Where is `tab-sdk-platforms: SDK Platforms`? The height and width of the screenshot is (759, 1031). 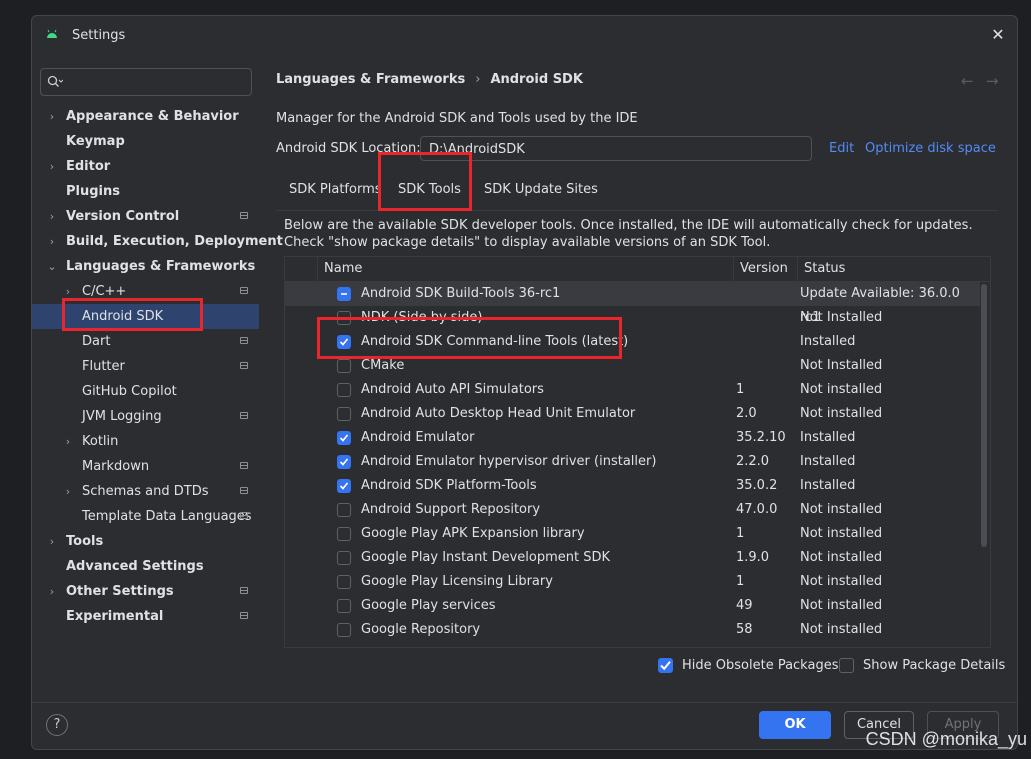 tab-sdk-platforms: SDK Platforms is located at coordinates (335, 189).